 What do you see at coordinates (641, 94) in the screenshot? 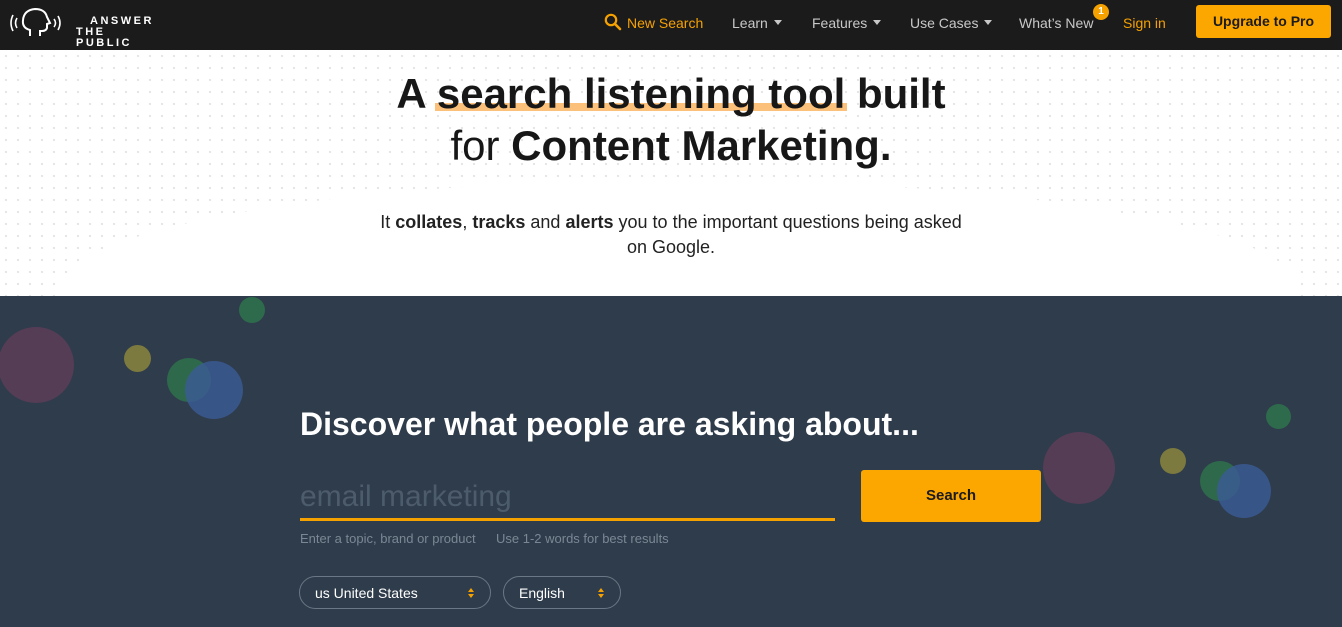
I see `headline-highlight: search listening tool` at bounding box center [641, 94].